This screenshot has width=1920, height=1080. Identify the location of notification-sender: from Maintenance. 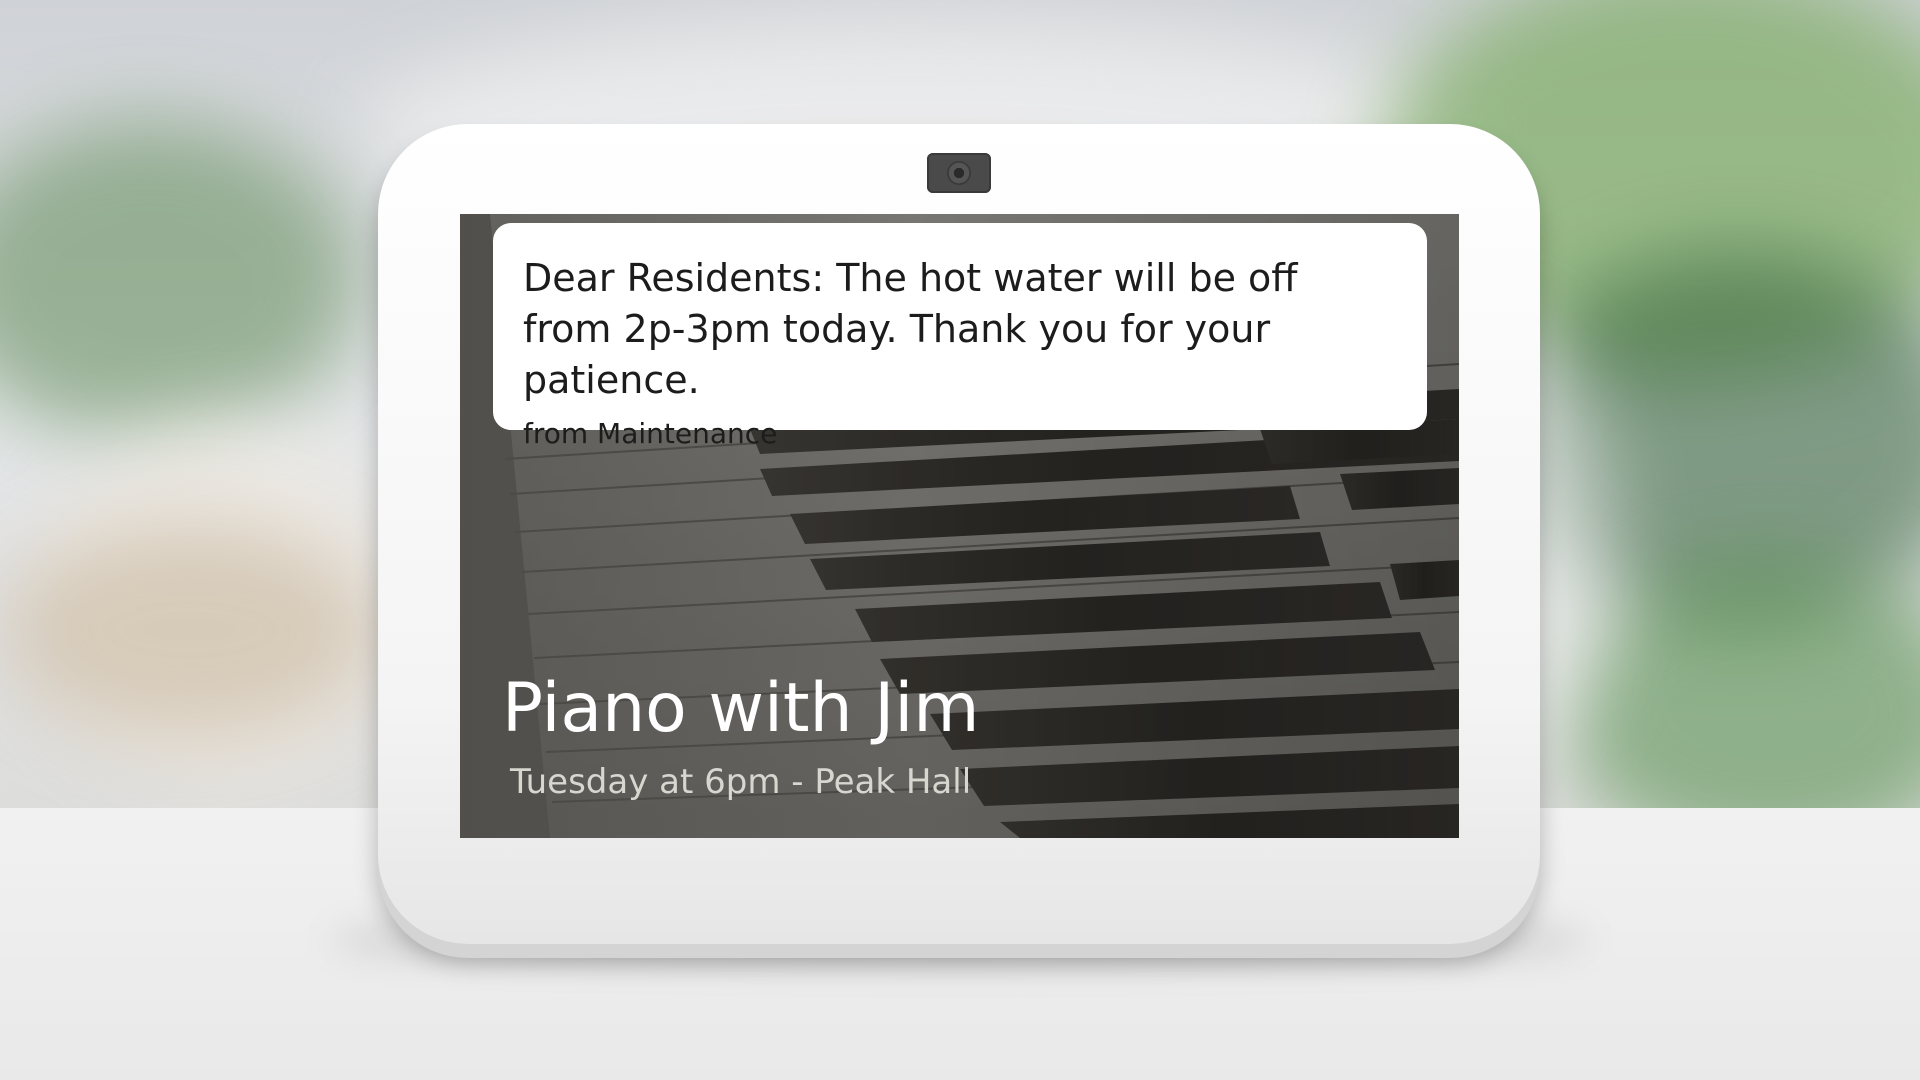
(650, 433).